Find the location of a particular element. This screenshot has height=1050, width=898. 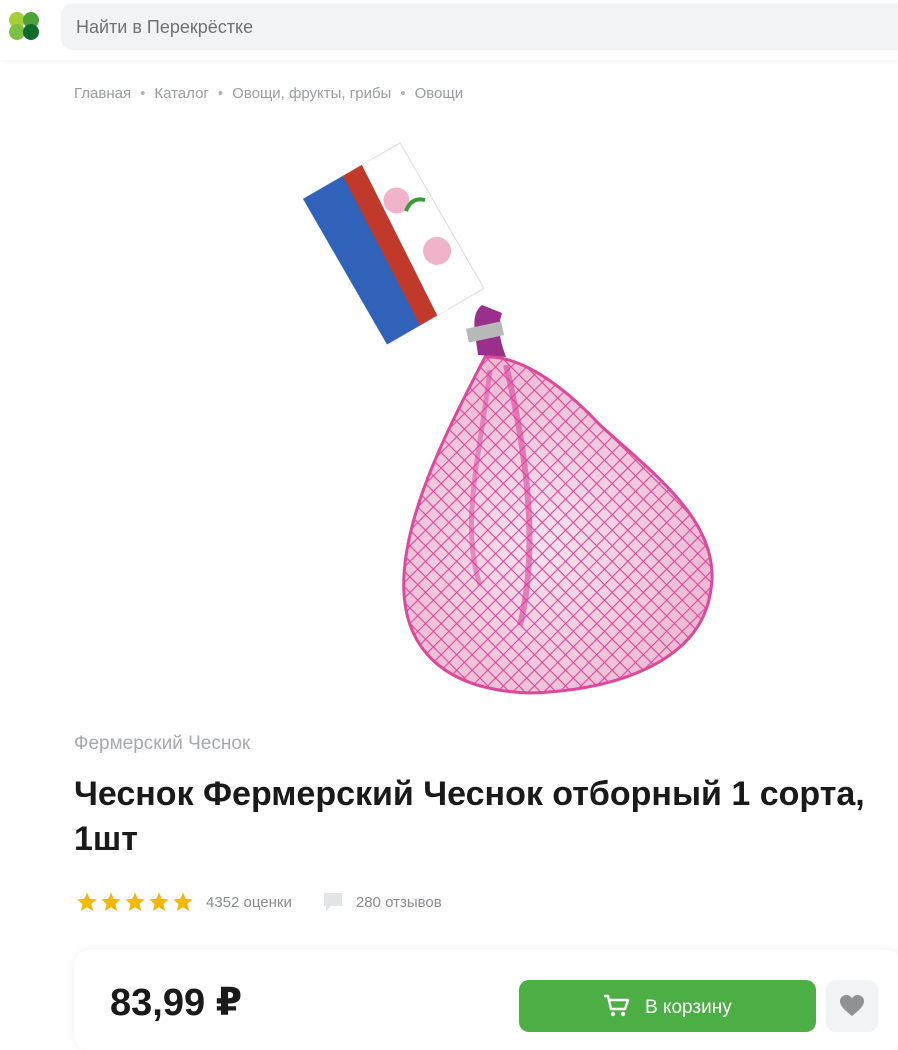

favorite-button is located at coordinates (852, 1006).